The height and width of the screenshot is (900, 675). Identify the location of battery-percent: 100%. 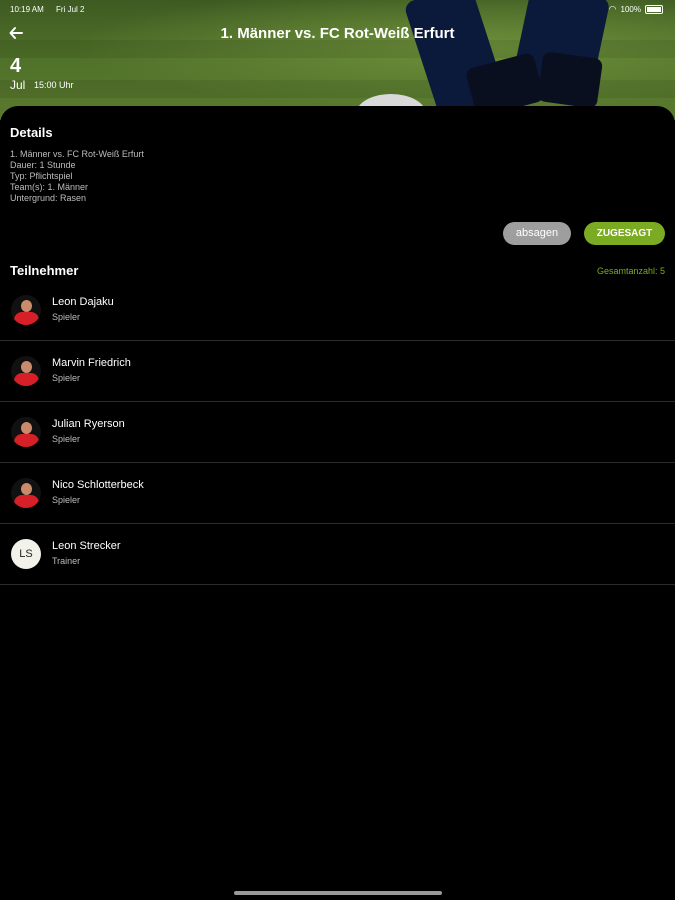
(630, 9).